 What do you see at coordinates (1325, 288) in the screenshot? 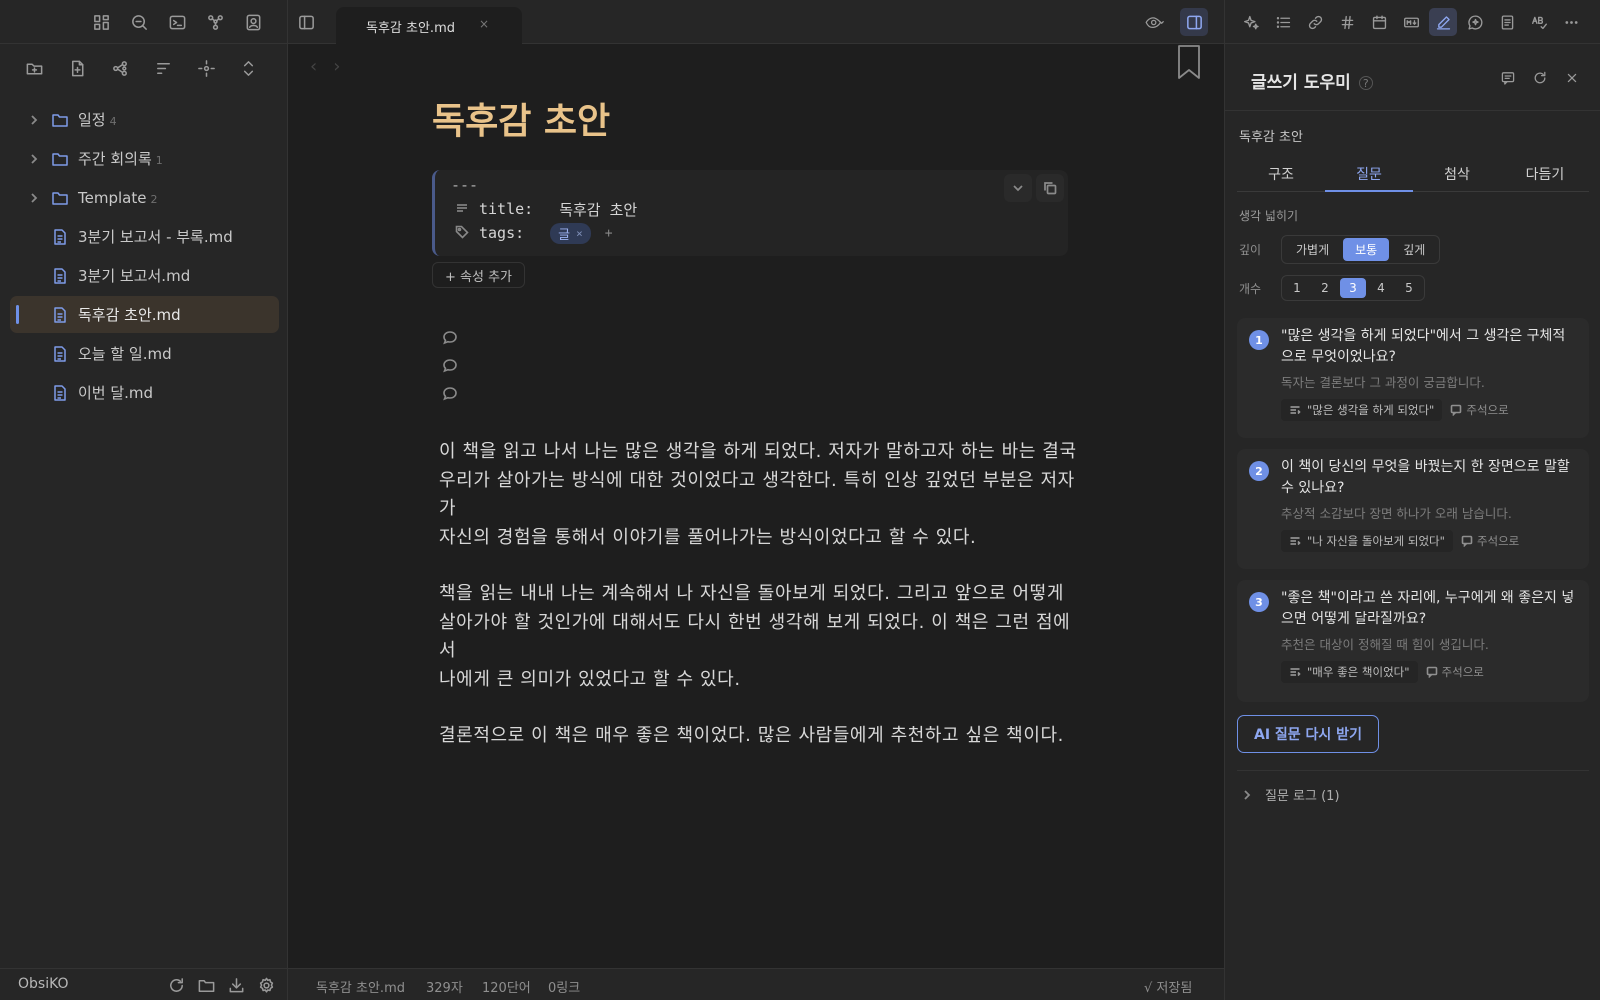
I see `count-option-2: 2` at bounding box center [1325, 288].